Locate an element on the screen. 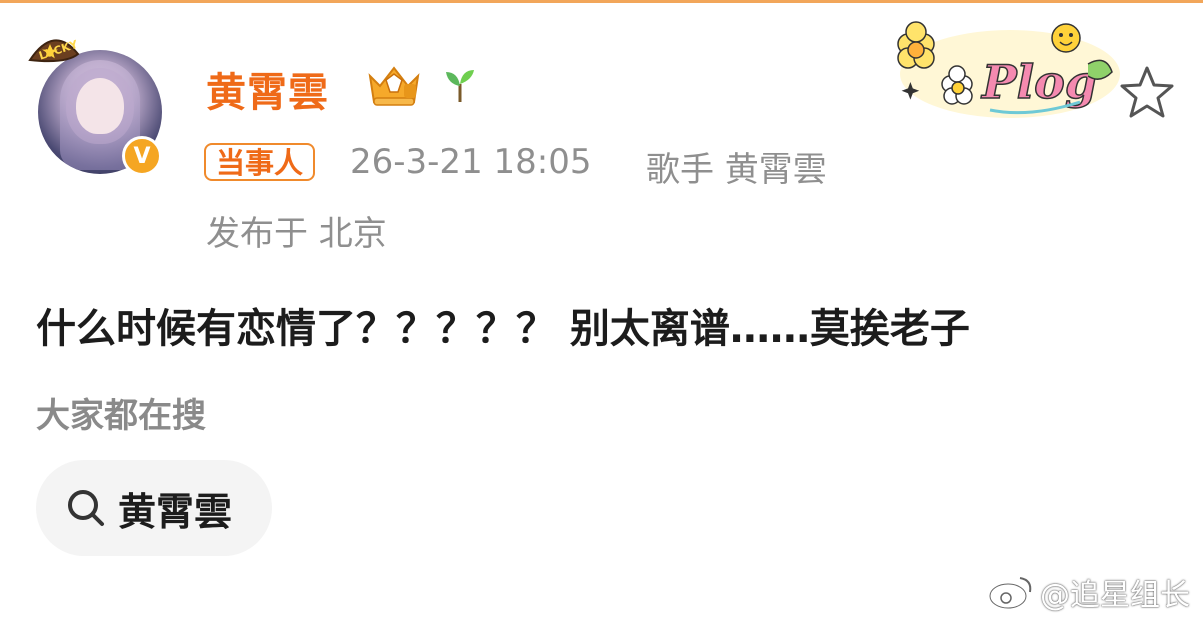  post-timestamp: 26-3-21 18:05 is located at coordinates (471, 162).